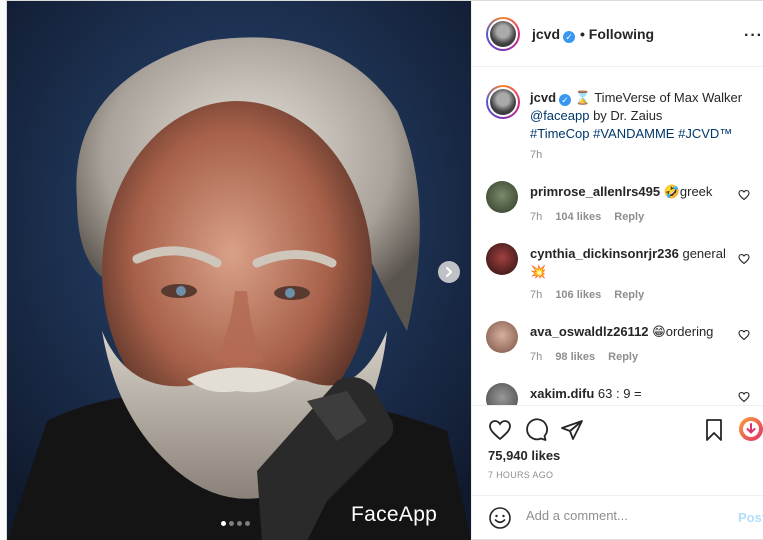 Image resolution: width=763 pixels, height=540 pixels. I want to click on more-horizontal-icon: ···, so click(753, 36).